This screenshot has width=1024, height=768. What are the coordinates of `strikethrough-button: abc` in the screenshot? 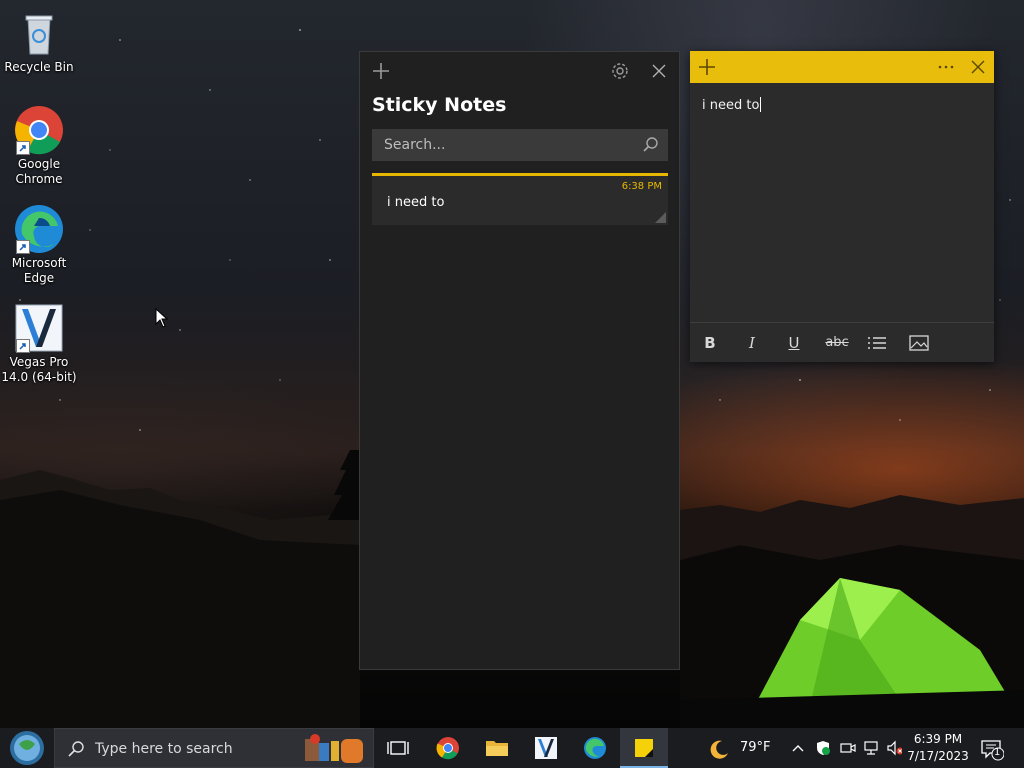 It's located at (837, 343).